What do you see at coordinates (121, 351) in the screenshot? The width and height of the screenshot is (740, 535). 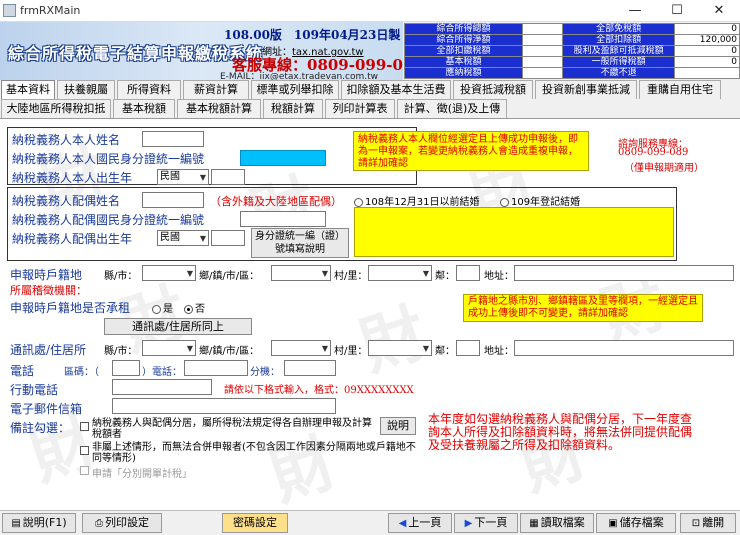 I see `mailing-county-label: 縣/市：` at bounding box center [121, 351].